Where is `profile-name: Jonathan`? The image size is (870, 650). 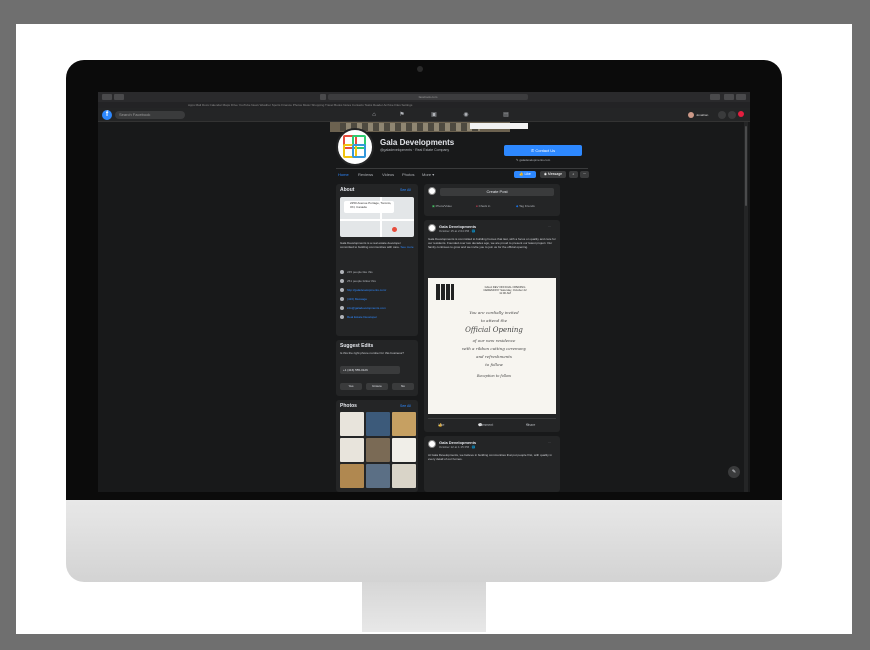 profile-name: Jonathan is located at coordinates (702, 115).